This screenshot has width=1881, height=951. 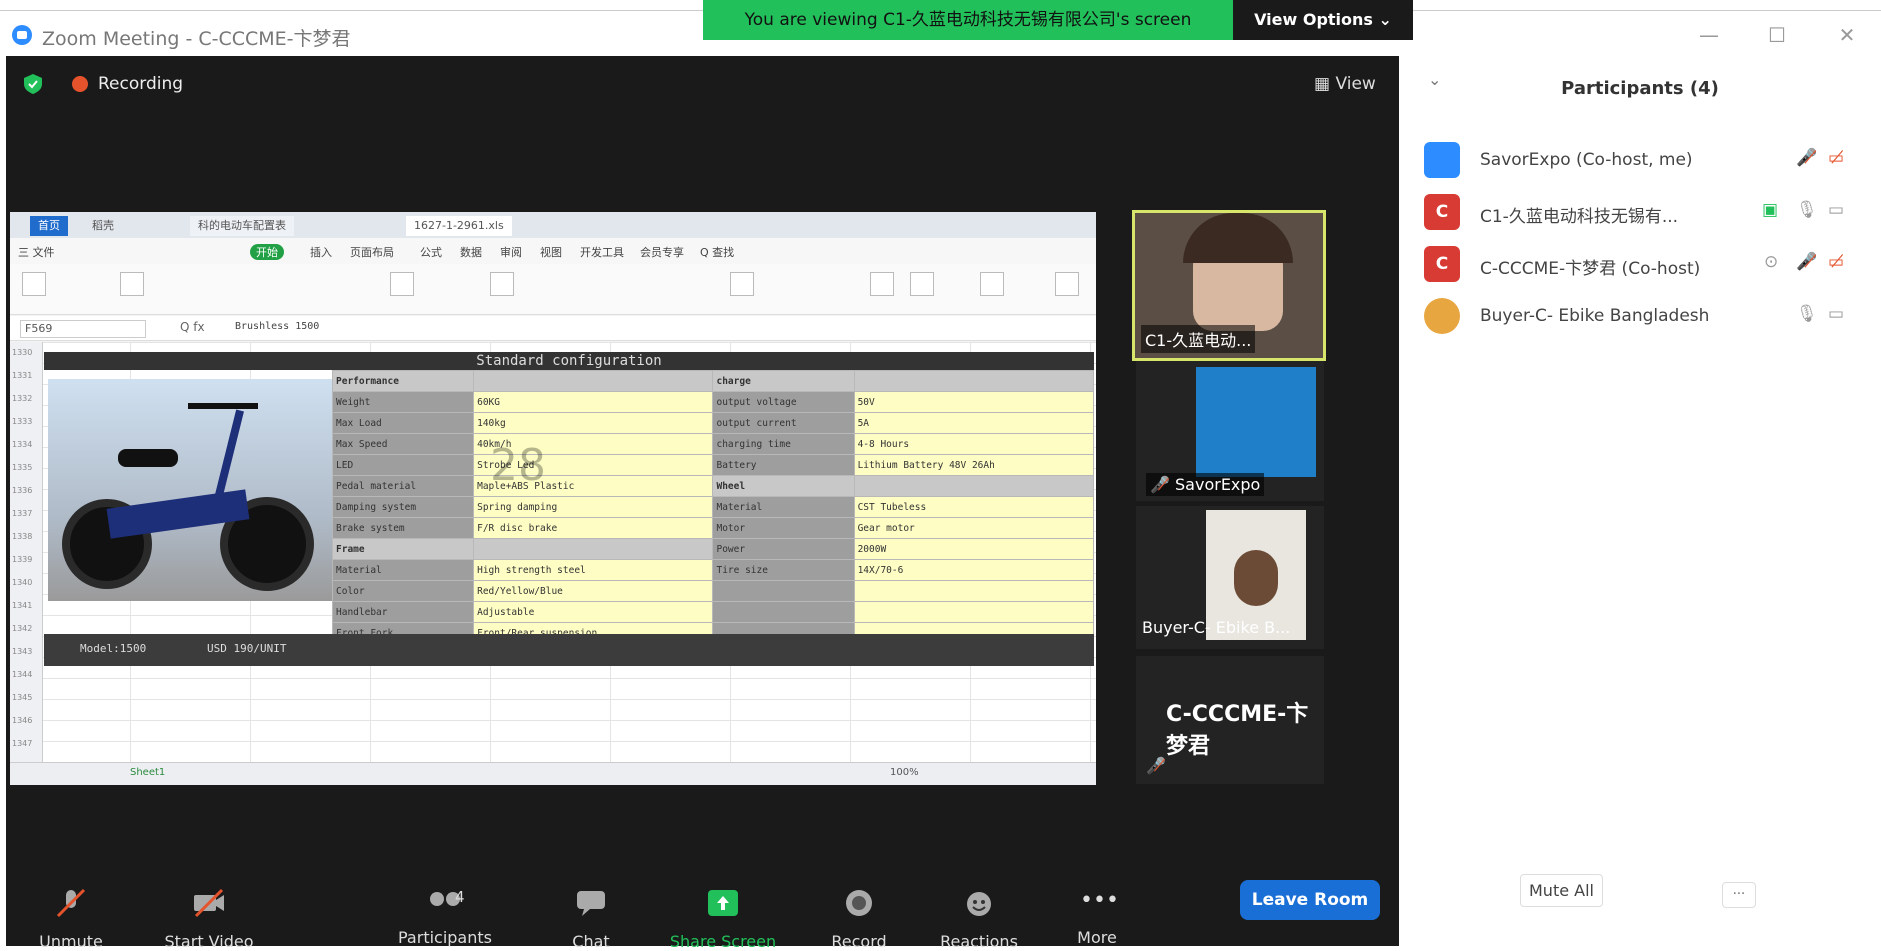 What do you see at coordinates (591, 919) in the screenshot?
I see `chat-button: Chat` at bounding box center [591, 919].